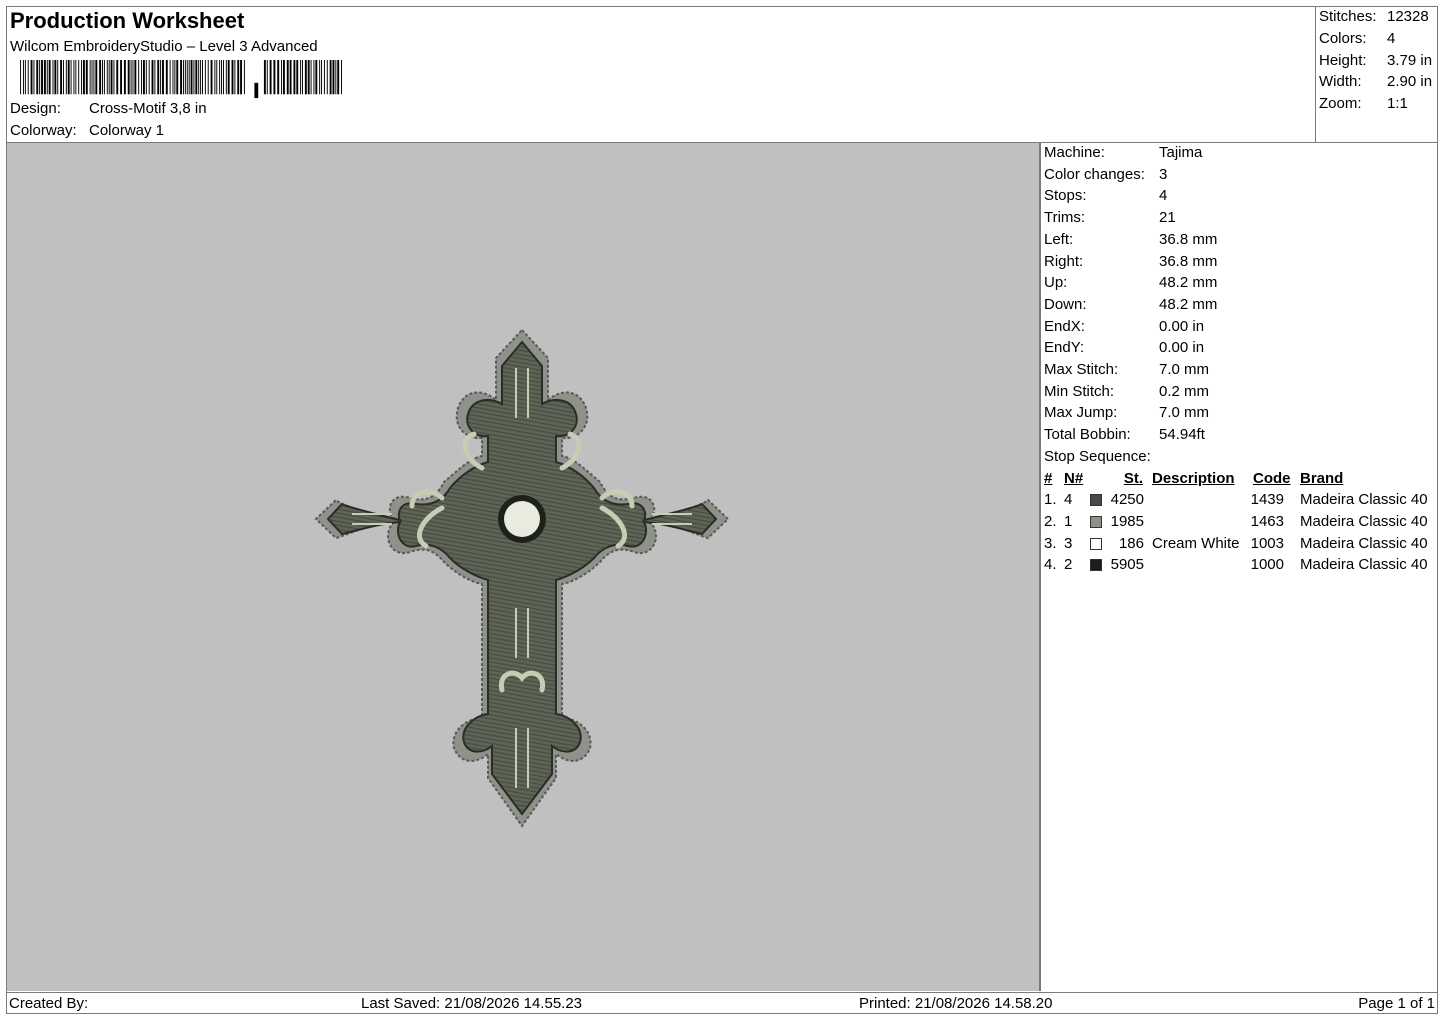  What do you see at coordinates (1340, 103) in the screenshot?
I see `zoom-label: Zoom:` at bounding box center [1340, 103].